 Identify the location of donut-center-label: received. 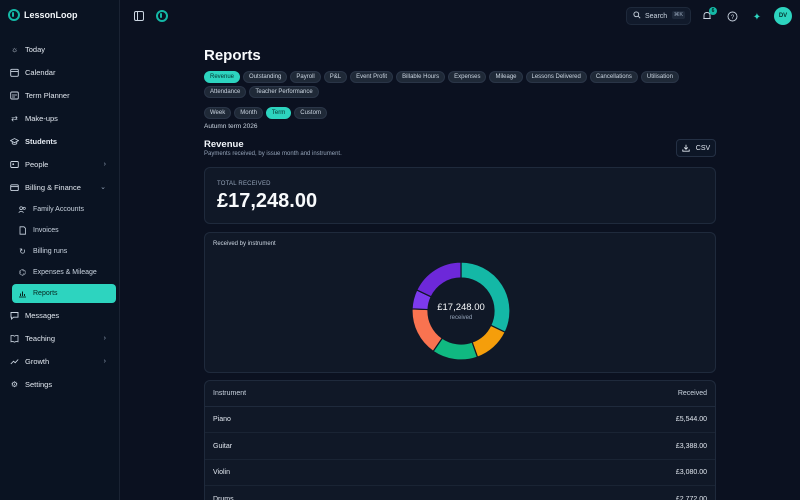
(461, 317).